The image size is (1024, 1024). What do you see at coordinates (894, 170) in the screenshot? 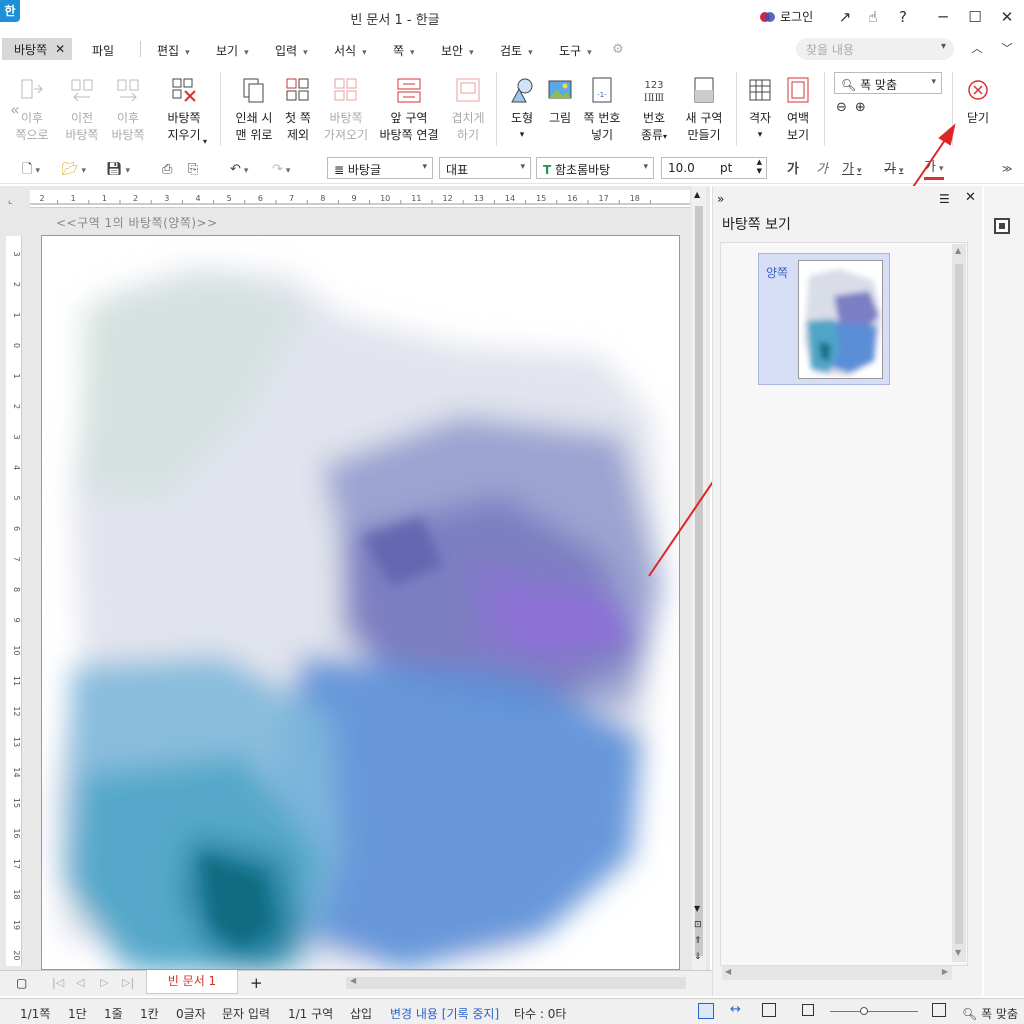
I see `strikethrough-button: 가 ▾` at bounding box center [894, 170].